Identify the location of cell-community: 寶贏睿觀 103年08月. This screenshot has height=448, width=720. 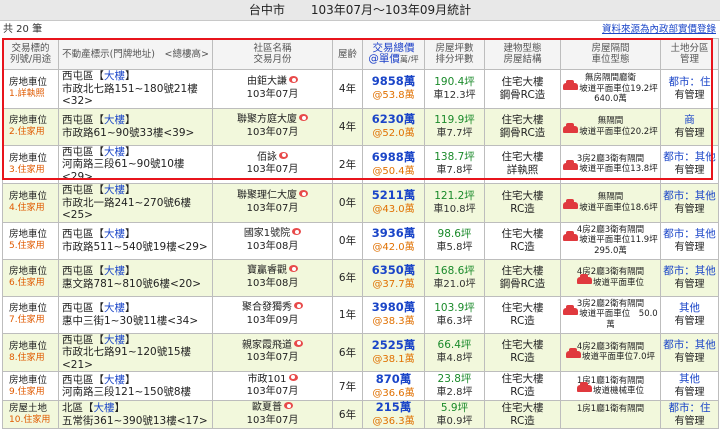
(272, 277).